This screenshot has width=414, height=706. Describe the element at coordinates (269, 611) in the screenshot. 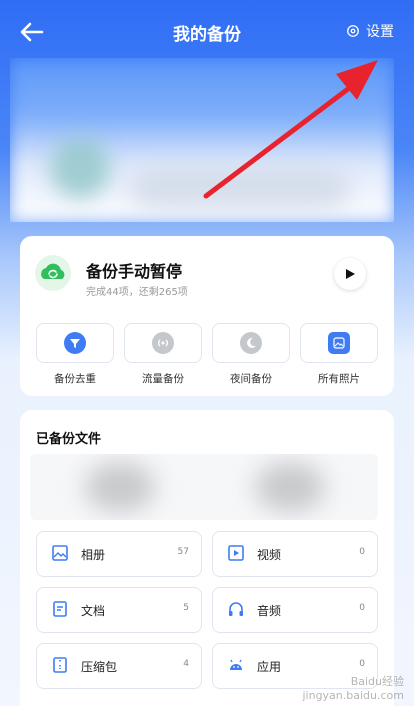

I see `category-label: 音频` at that location.